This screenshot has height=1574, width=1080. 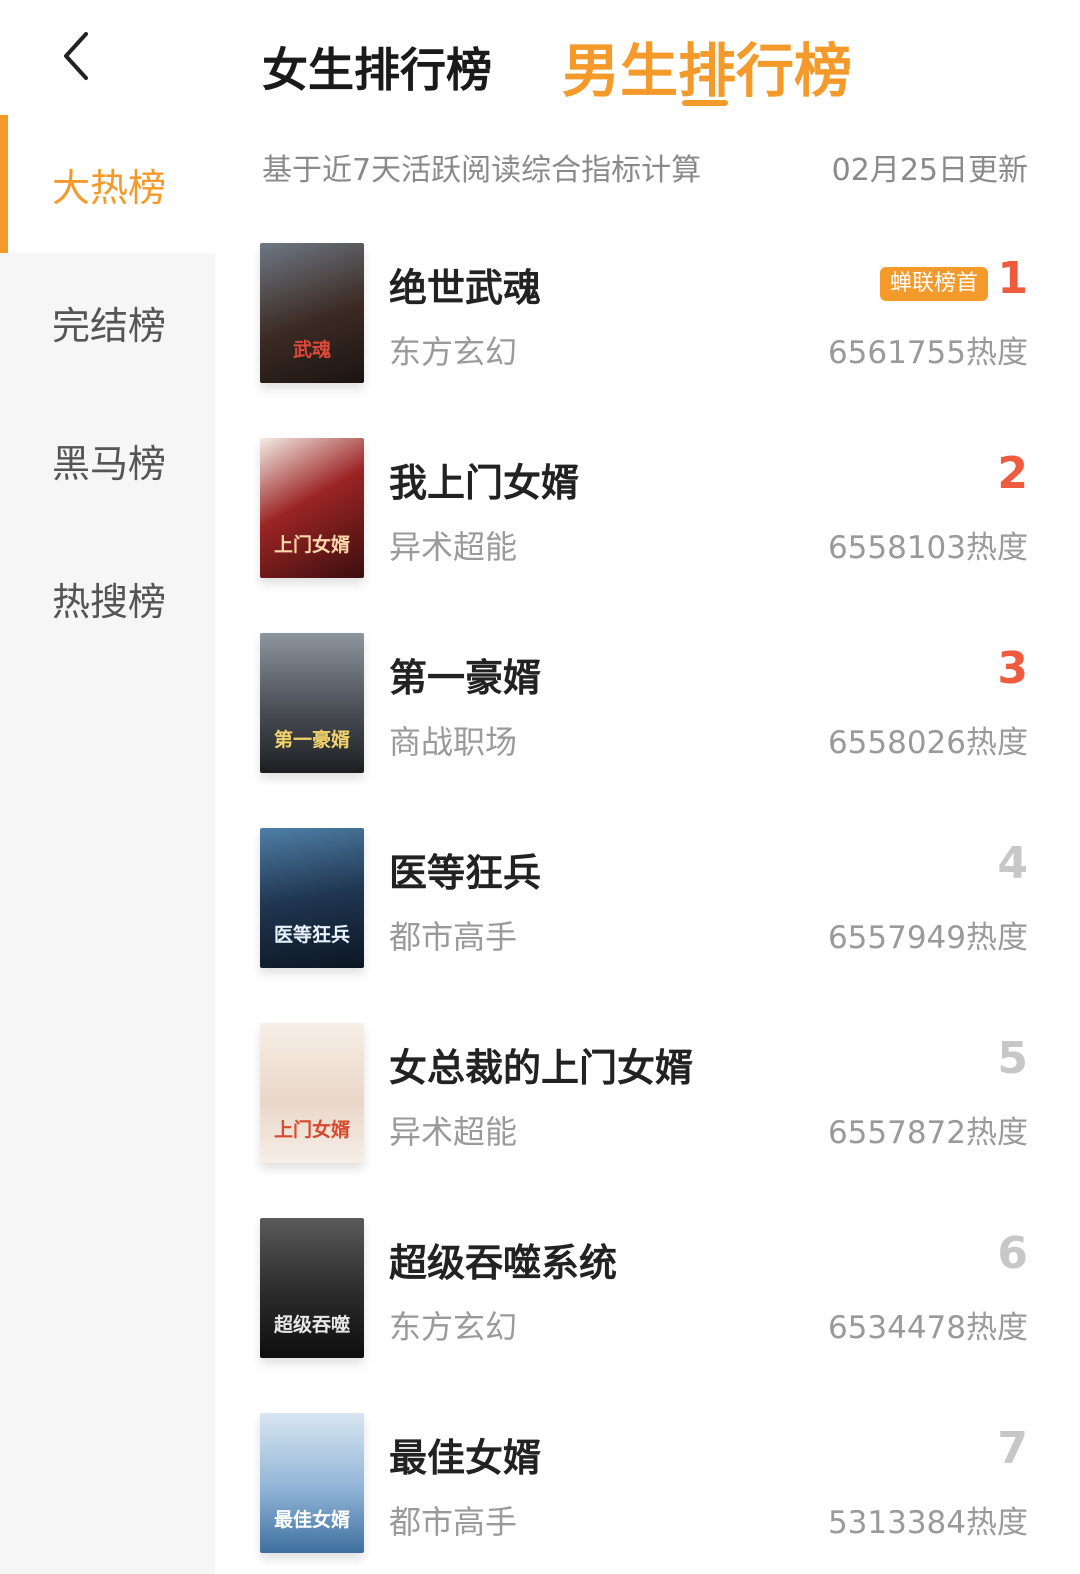 I want to click on book-title: 第一豪婿, so click(x=465, y=678).